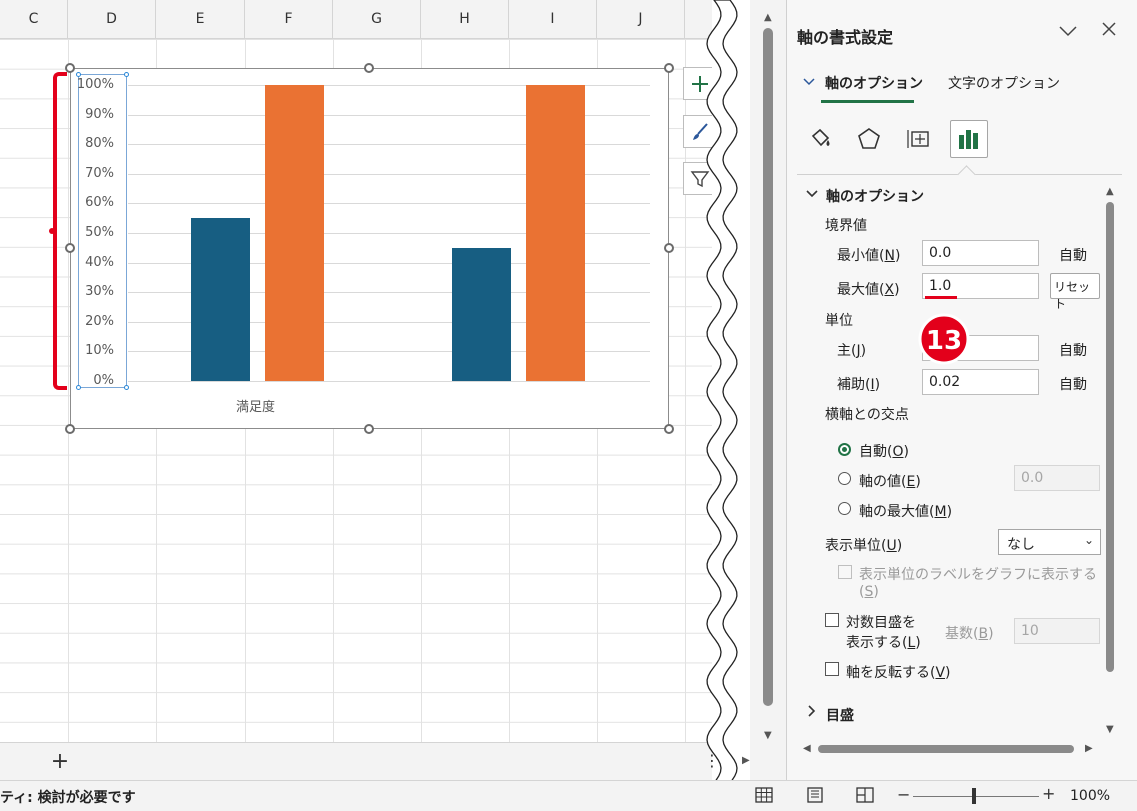  What do you see at coordinates (890, 481) in the screenshot?
I see `cross-value-label: 軸の値(E)` at bounding box center [890, 481].